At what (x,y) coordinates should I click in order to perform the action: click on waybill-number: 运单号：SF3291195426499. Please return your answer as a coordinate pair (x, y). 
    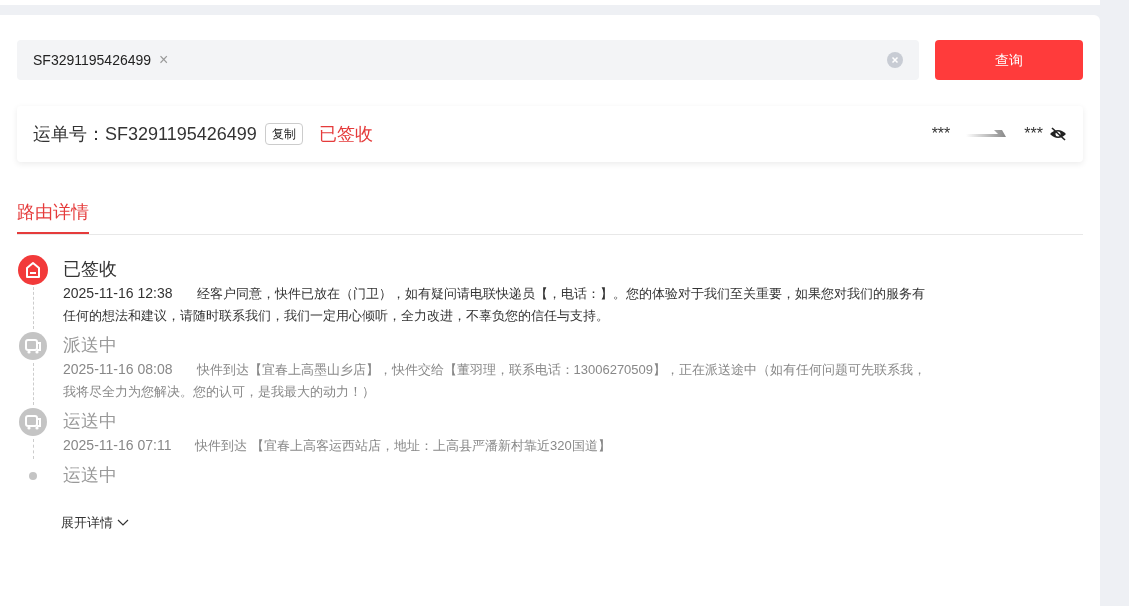
    Looking at the image, I should click on (145, 134).